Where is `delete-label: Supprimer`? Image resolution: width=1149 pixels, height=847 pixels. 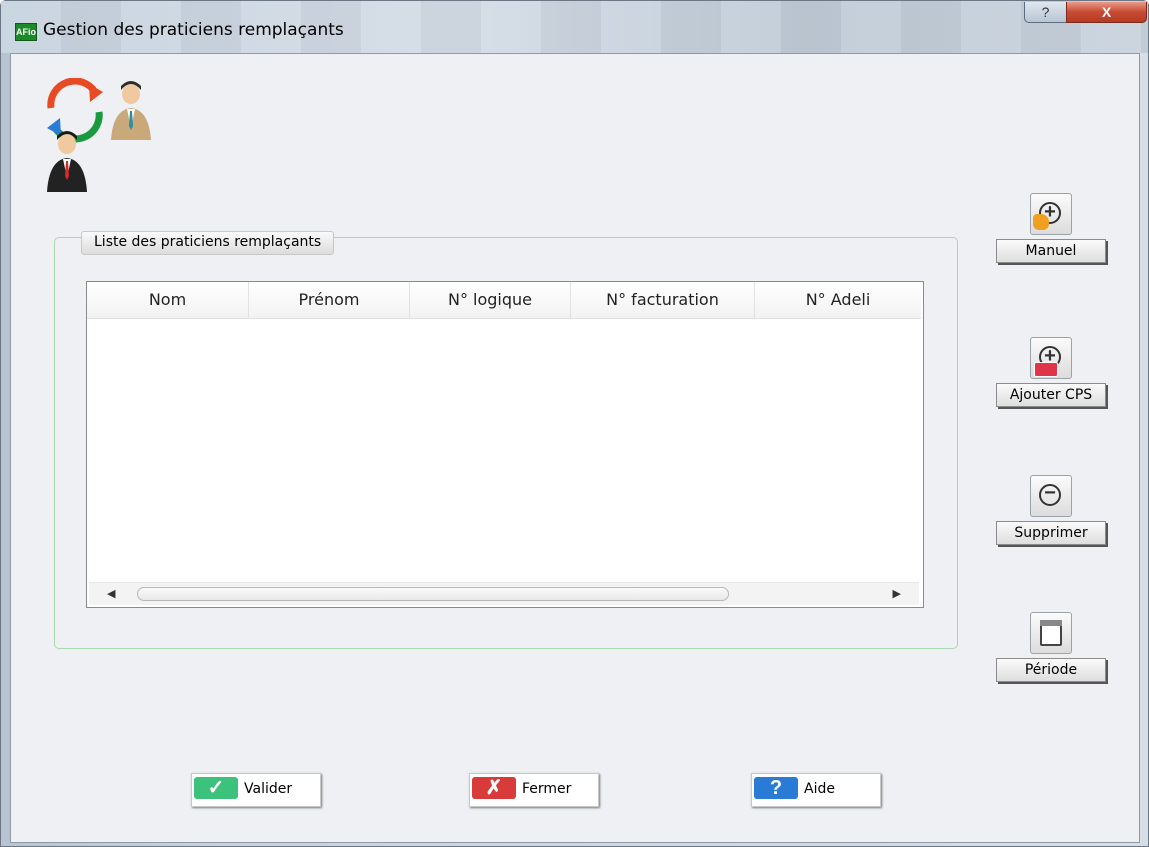 delete-label: Supprimer is located at coordinates (1051, 533).